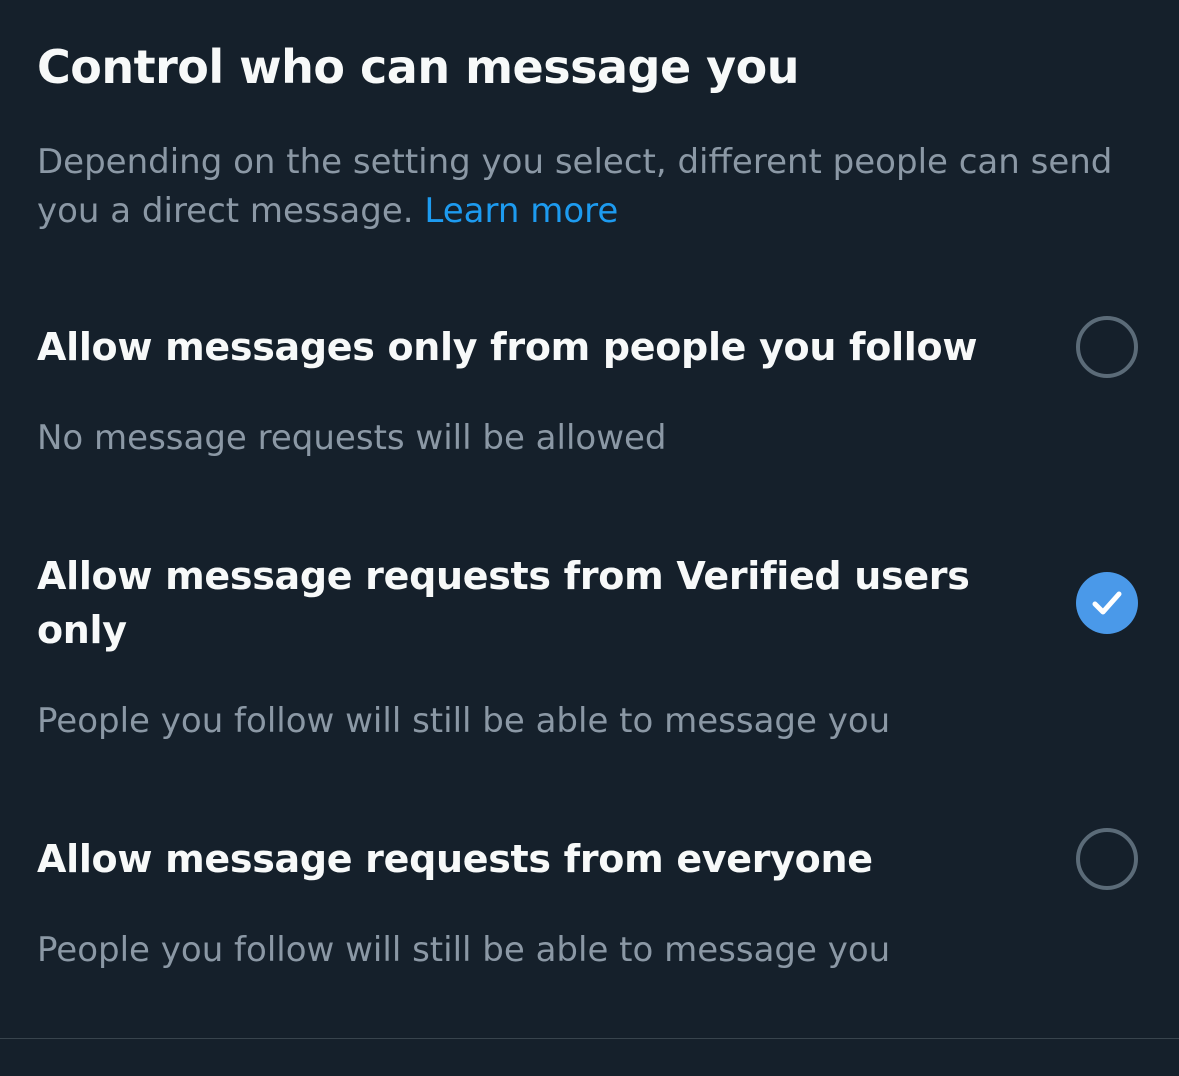 This screenshot has height=1076, width=1179. Describe the element at coordinates (418, 67) in the screenshot. I see `page-title: Control who can message you` at that location.